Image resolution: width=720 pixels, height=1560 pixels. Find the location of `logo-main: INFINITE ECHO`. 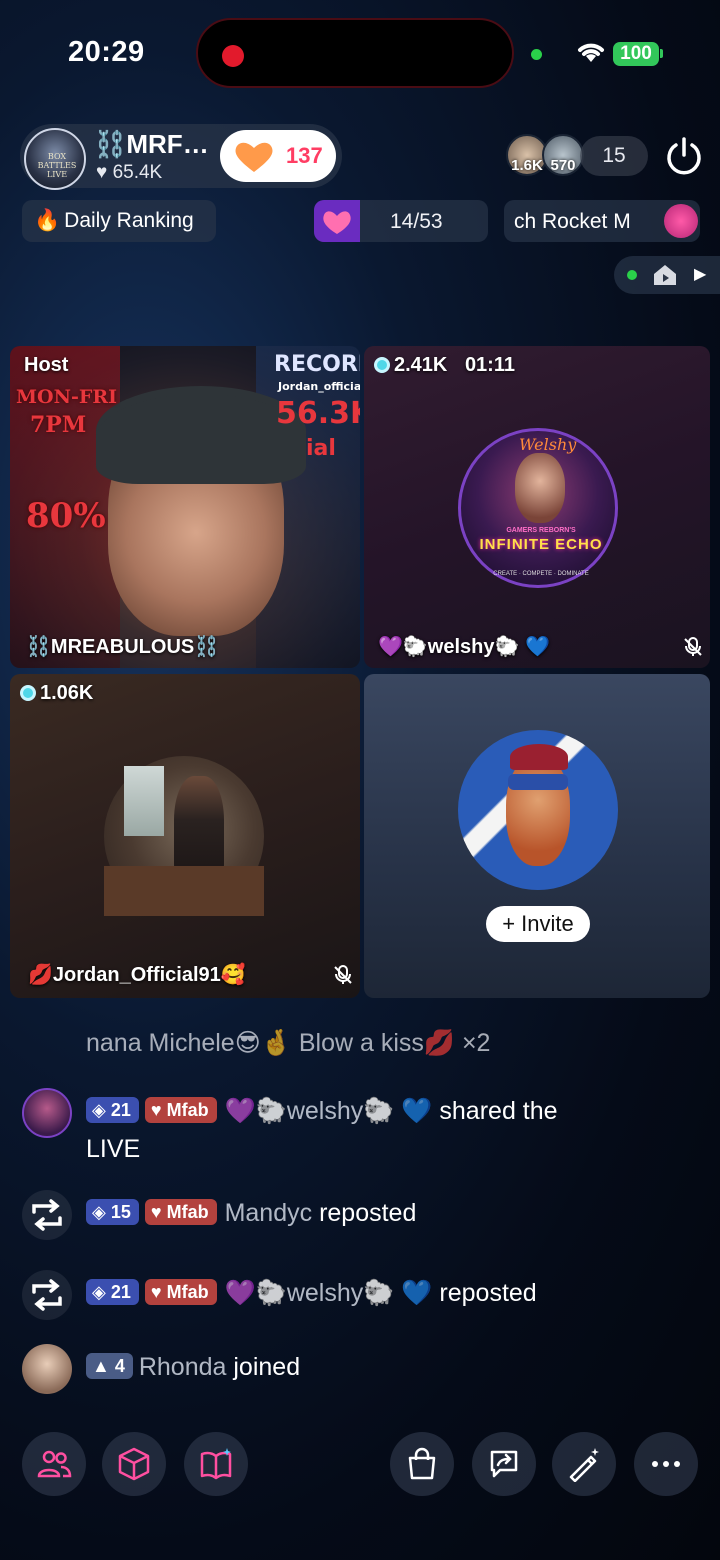

logo-main: INFINITE ECHO is located at coordinates (541, 544).